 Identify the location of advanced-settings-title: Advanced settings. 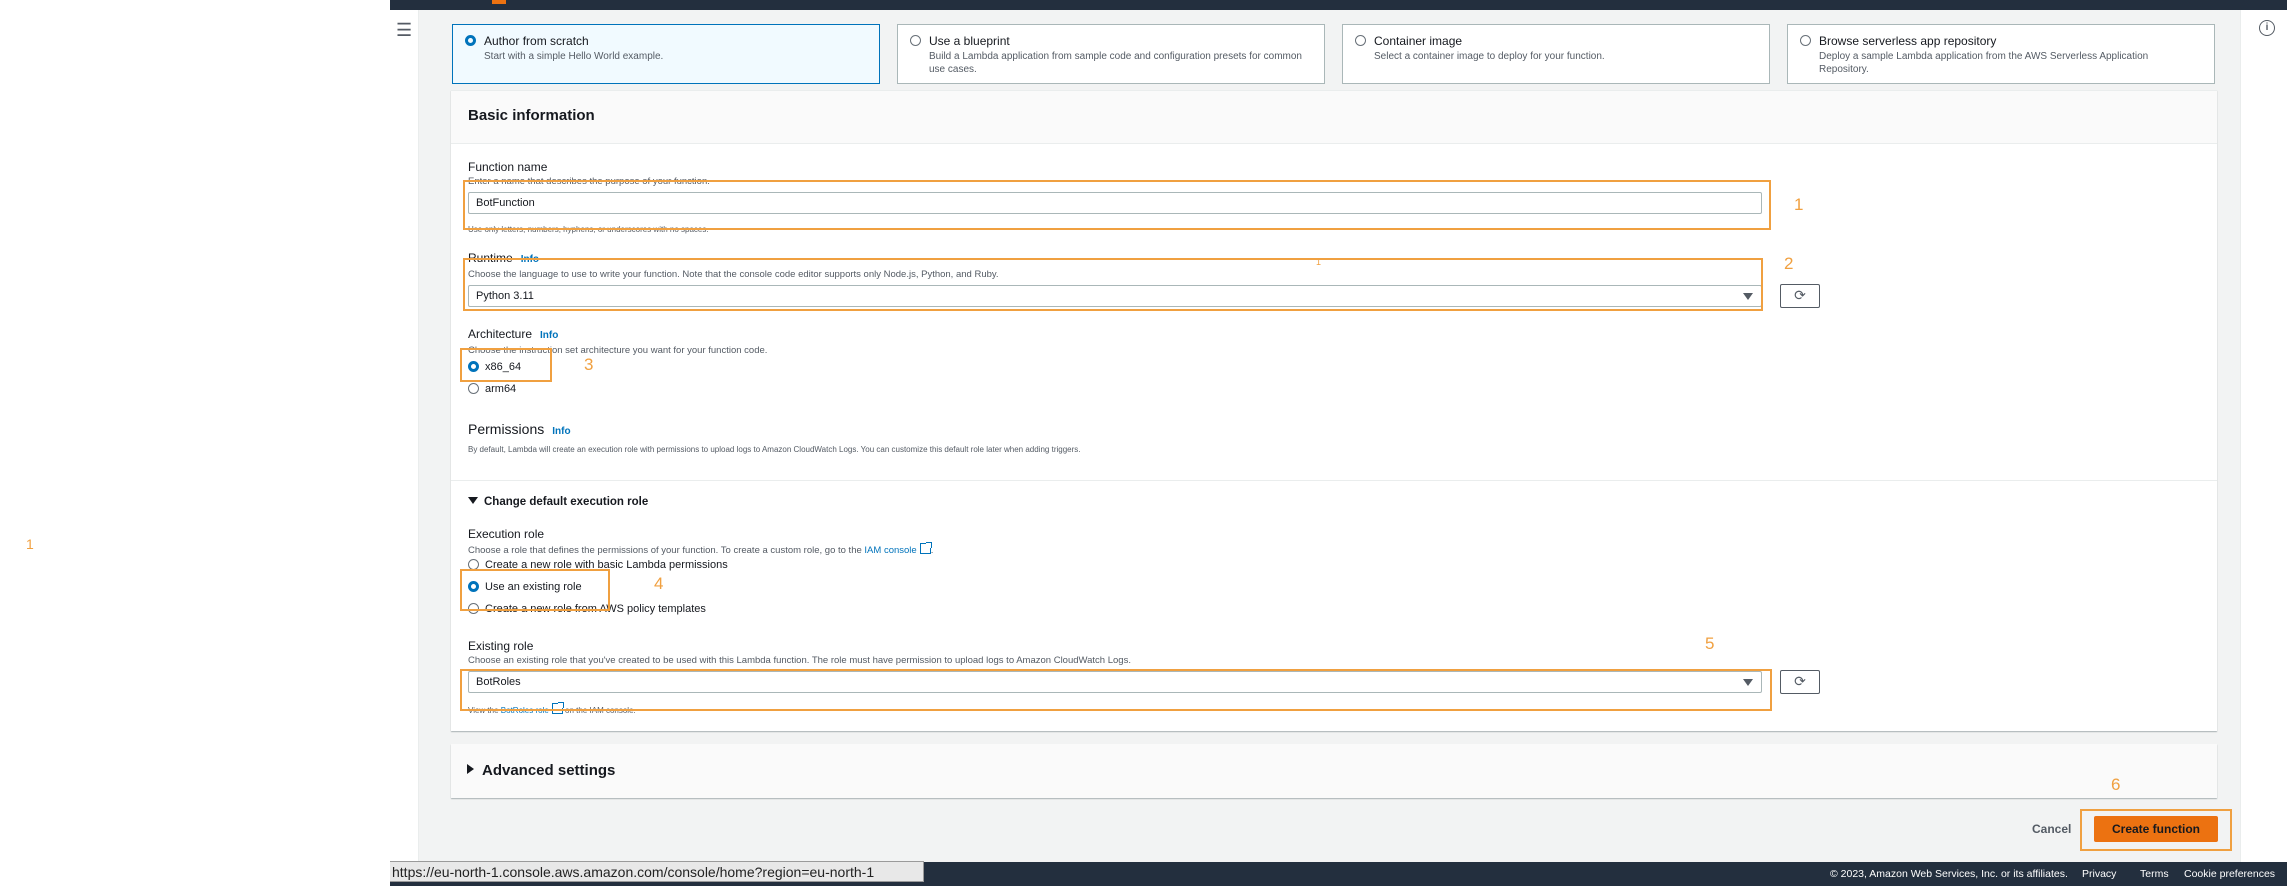
(549, 770).